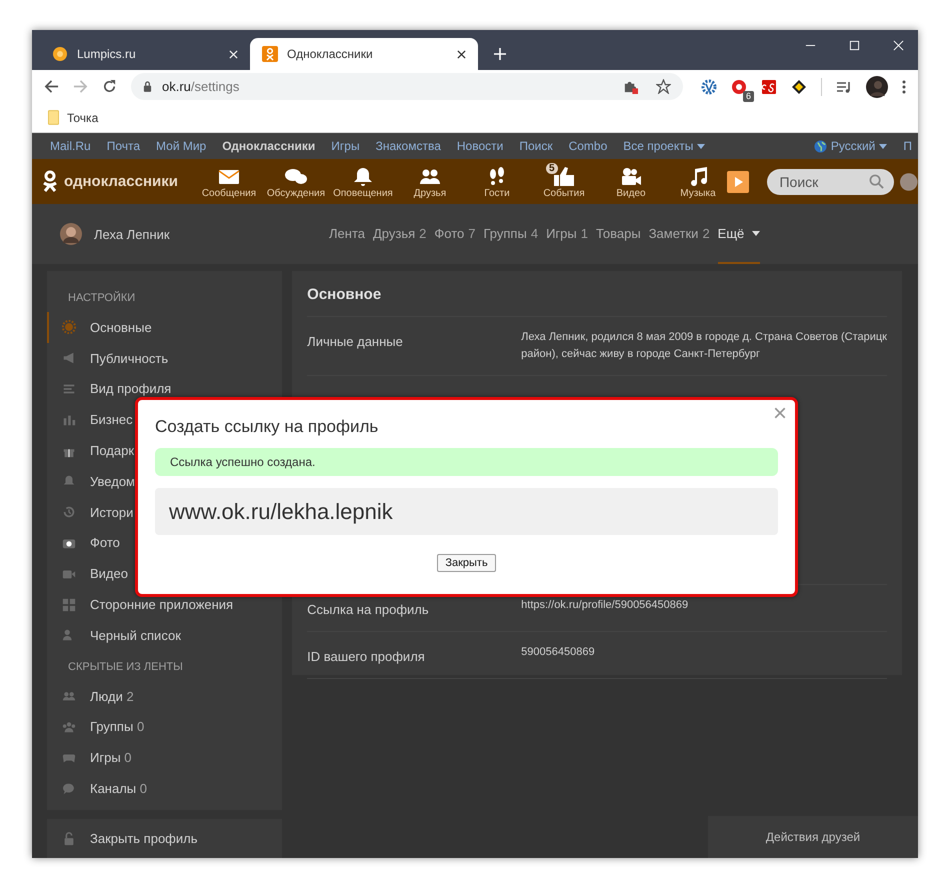 The width and height of the screenshot is (950, 890). What do you see at coordinates (267, 427) in the screenshot?
I see `dialog-title: Создать ссылку на профиль` at bounding box center [267, 427].